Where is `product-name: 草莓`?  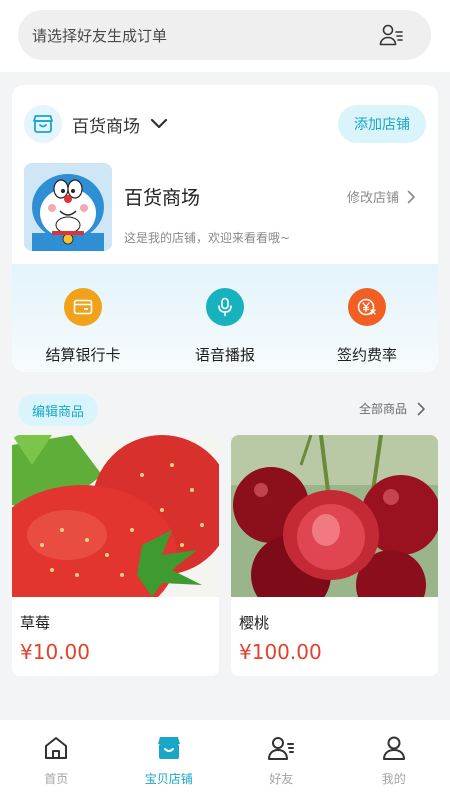 product-name: 草莓 is located at coordinates (35, 623).